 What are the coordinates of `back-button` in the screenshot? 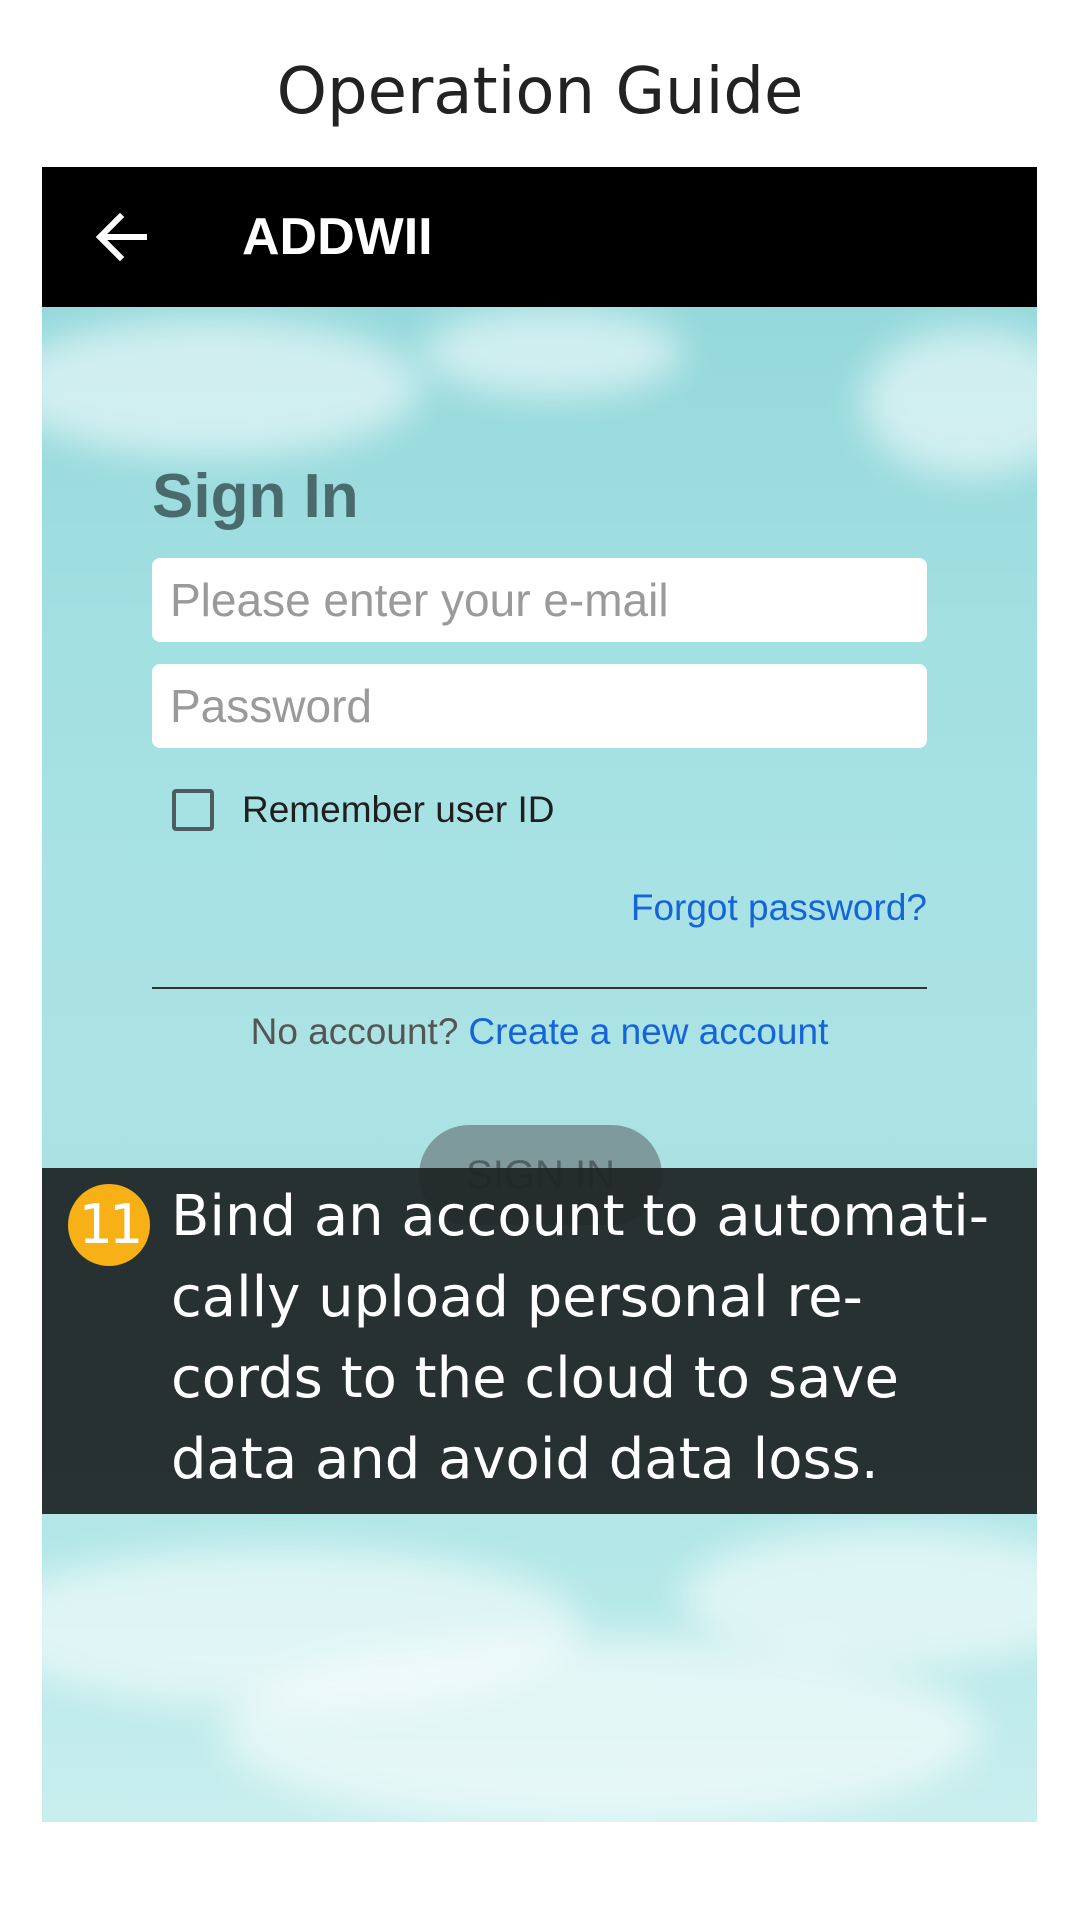 It's located at (122, 237).